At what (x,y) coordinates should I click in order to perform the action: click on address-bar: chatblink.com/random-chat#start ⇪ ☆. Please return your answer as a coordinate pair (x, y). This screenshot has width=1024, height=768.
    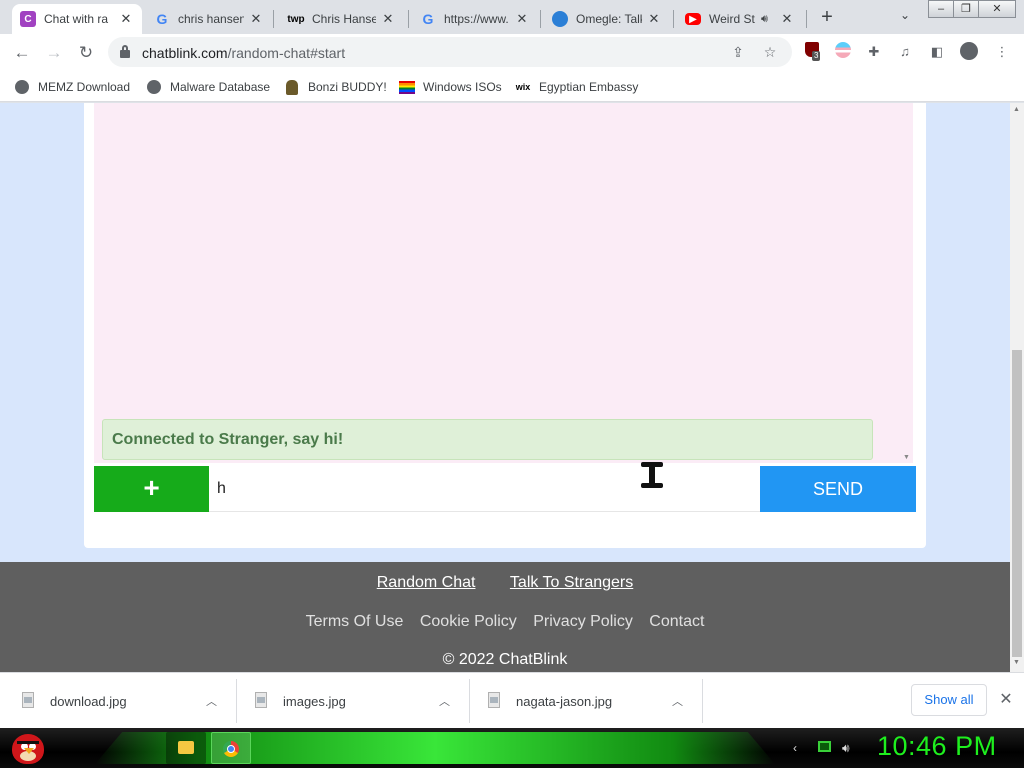
    Looking at the image, I should click on (450, 52).